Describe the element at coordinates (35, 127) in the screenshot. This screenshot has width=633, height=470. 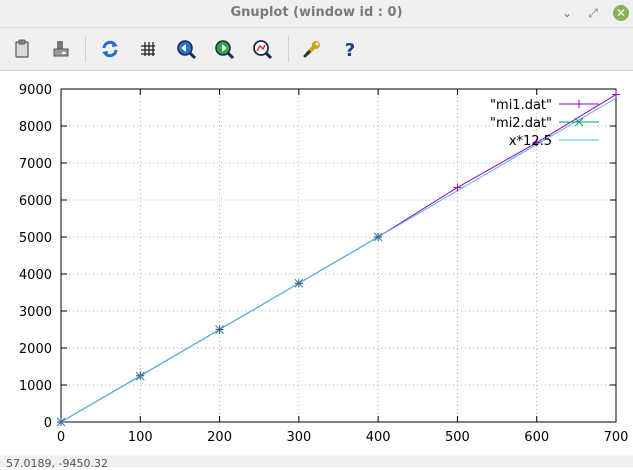
I see `y-tick-label: 8000` at that location.